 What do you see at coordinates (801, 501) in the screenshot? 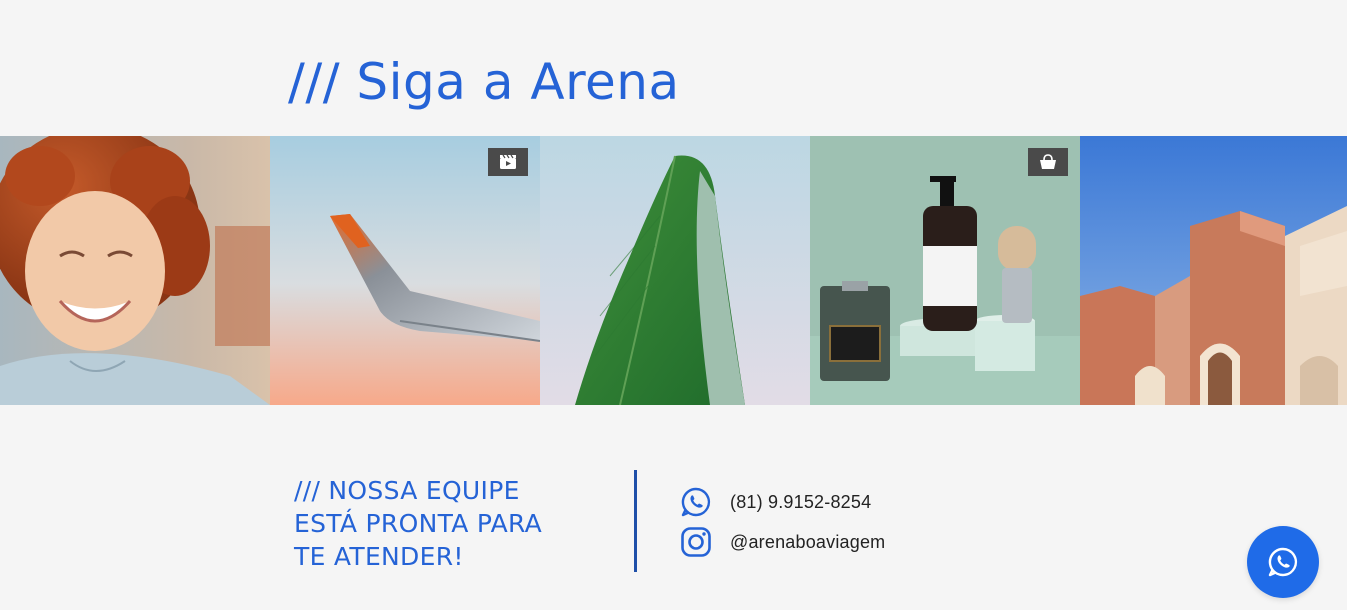
I see `phone-number-text: (81) 9.9152-8254` at bounding box center [801, 501].